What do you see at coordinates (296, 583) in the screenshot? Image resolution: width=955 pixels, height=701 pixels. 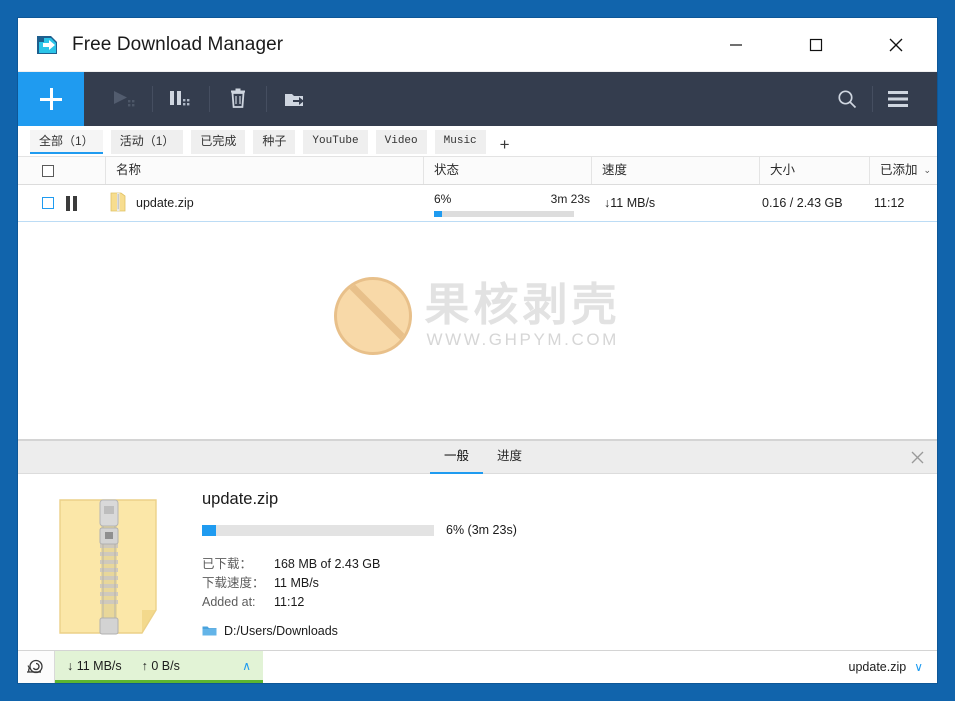 I see `details-field-value: 11 MB/s` at bounding box center [296, 583].